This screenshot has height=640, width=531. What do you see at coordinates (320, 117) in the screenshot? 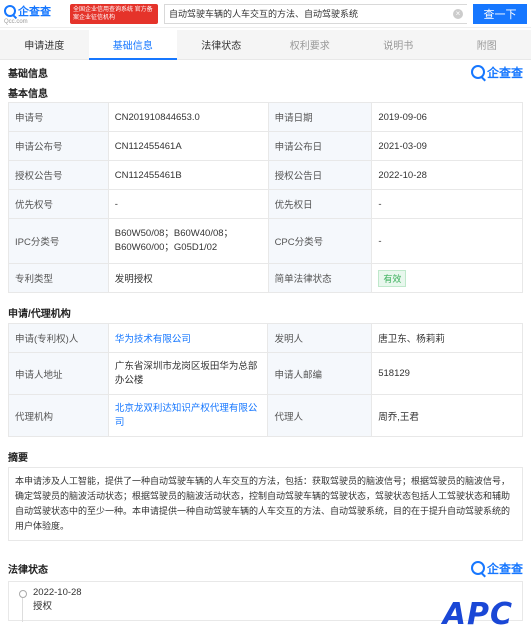
I see `field-label: 申请日期` at bounding box center [320, 117].